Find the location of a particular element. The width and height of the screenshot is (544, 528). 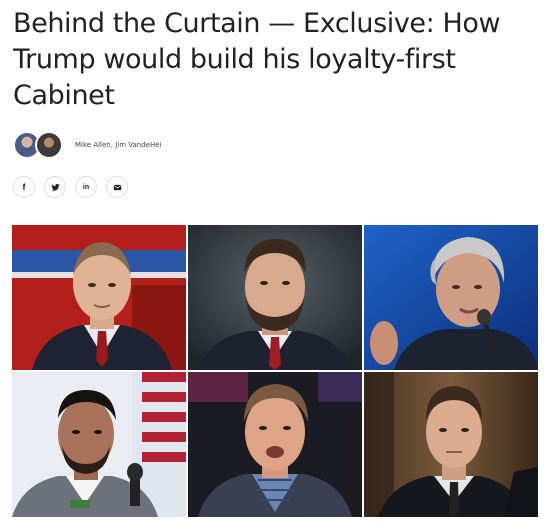

avatar is located at coordinates (49, 145).